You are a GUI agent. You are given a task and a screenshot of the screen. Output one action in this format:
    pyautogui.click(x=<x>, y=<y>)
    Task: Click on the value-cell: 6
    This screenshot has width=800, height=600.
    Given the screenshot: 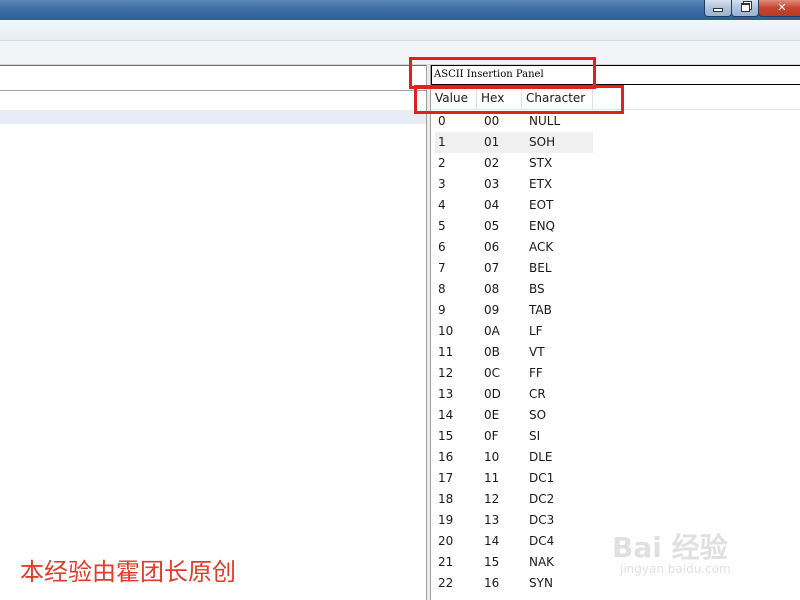 What is the action you would take?
    pyautogui.click(x=442, y=247)
    